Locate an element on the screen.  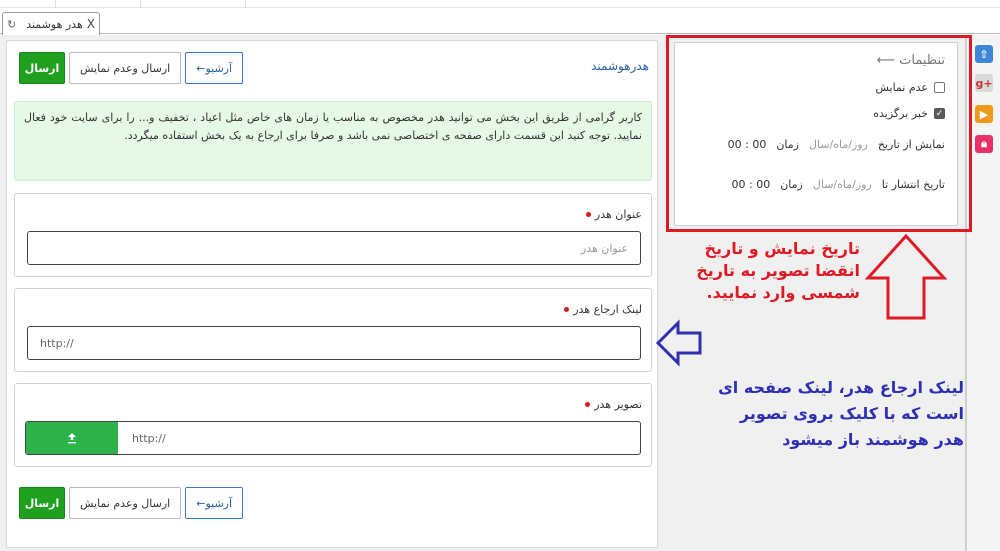
submit-hide-button: ارسال وعدم نمایش is located at coordinates (125, 68).